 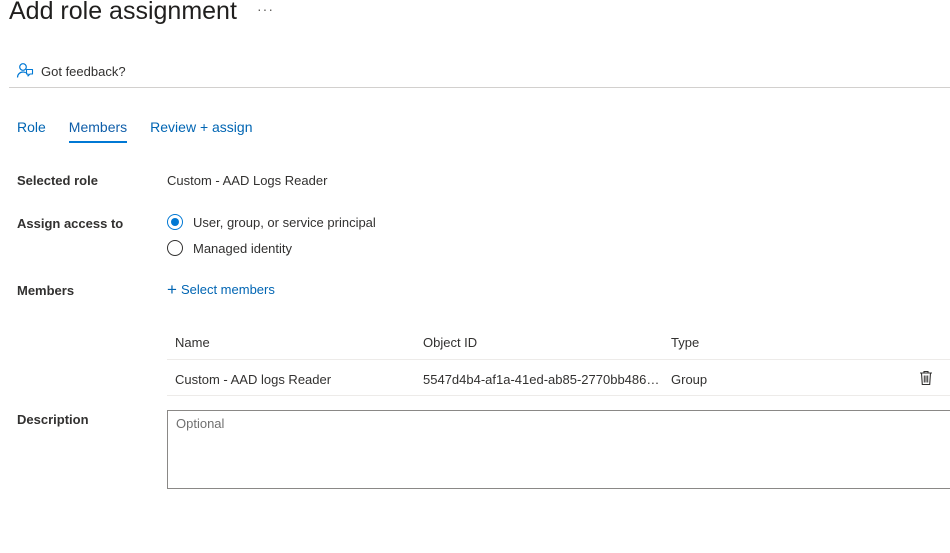 I want to click on feedback-label: Got feedback?, so click(x=83, y=71).